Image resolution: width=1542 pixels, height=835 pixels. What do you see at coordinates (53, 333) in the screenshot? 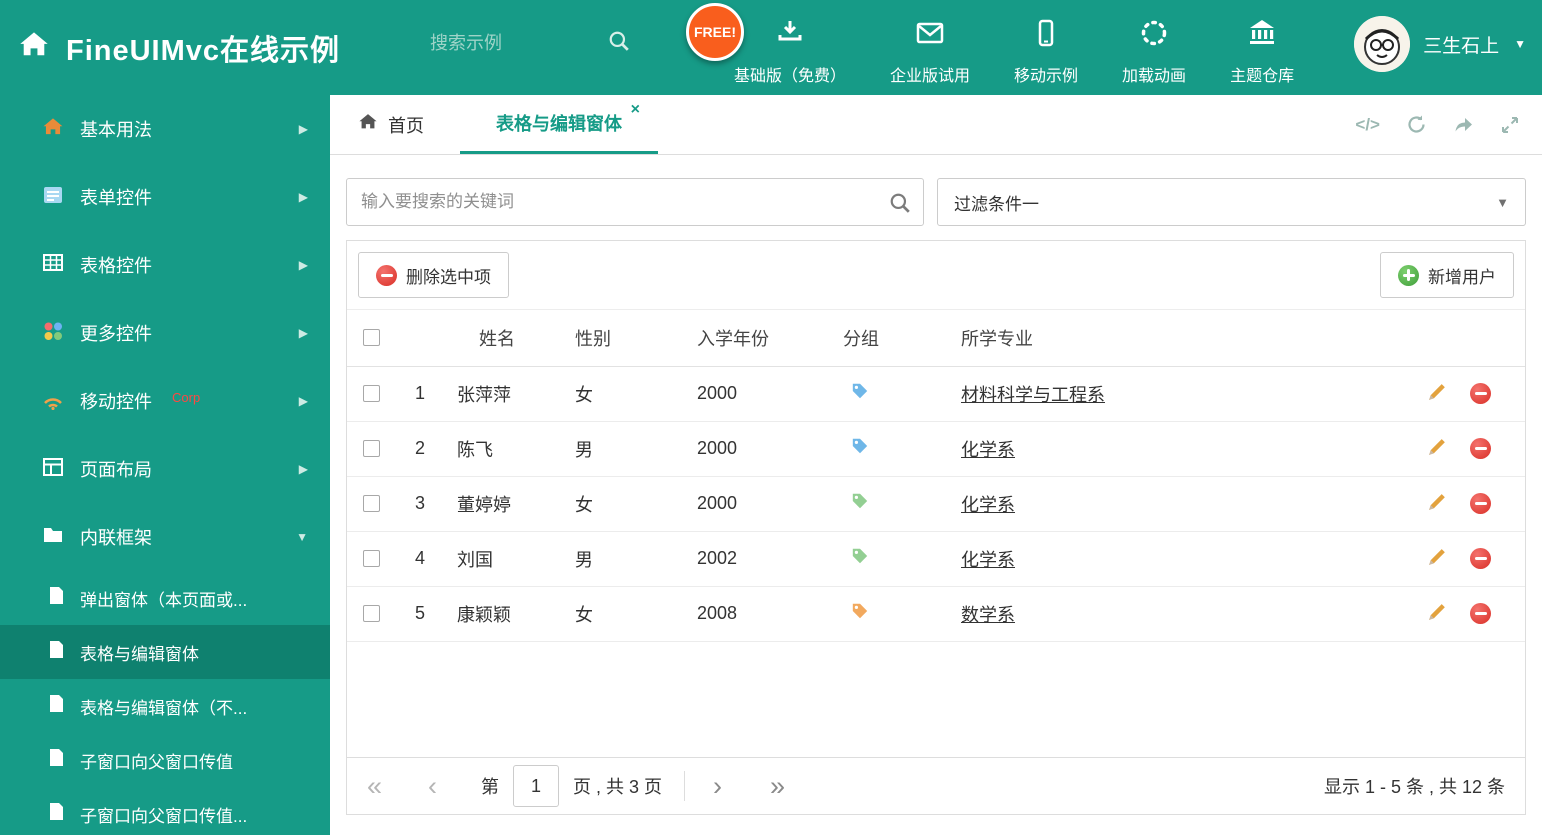
I see `more-controls-icon` at bounding box center [53, 333].